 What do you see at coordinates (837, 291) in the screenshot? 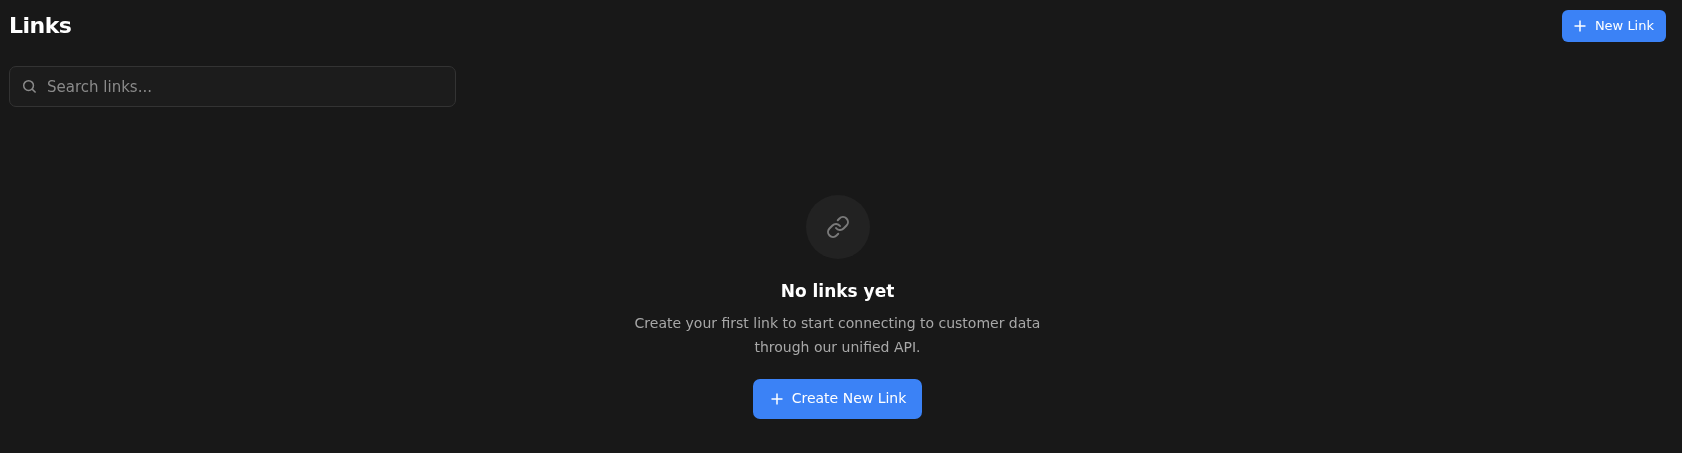
I see `empty-state-title: No links yet` at bounding box center [837, 291].